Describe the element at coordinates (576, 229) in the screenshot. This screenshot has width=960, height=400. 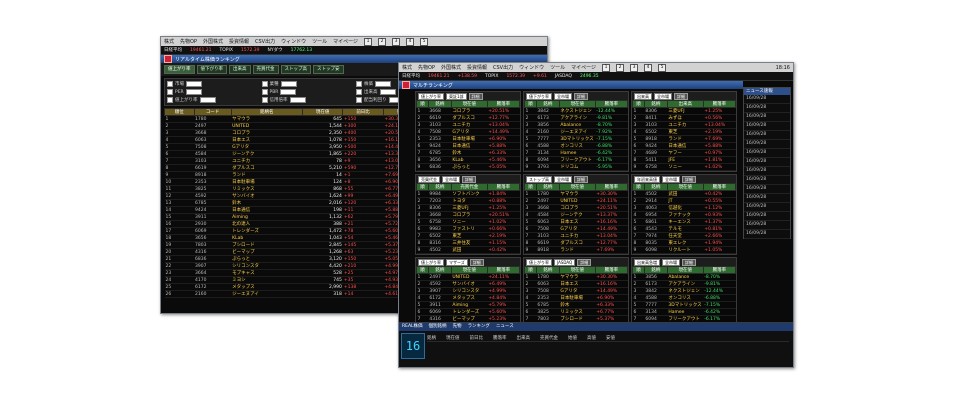
I see `table-row: 6 7508 Gアリタ +14.49%` at that location.